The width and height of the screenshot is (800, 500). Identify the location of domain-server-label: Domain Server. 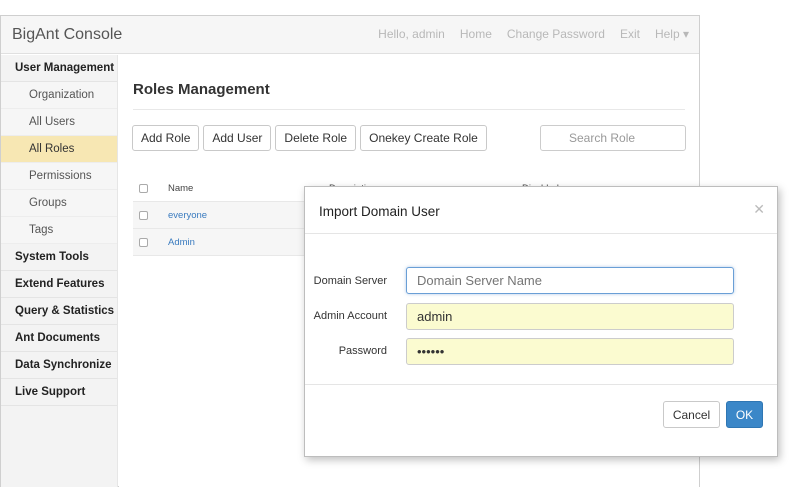
(350, 281).